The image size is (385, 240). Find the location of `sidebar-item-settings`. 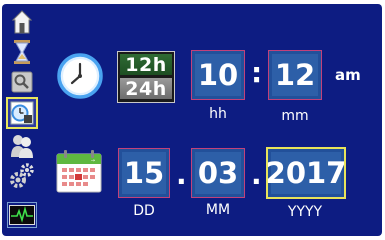

sidebar-item-settings is located at coordinates (22, 176).